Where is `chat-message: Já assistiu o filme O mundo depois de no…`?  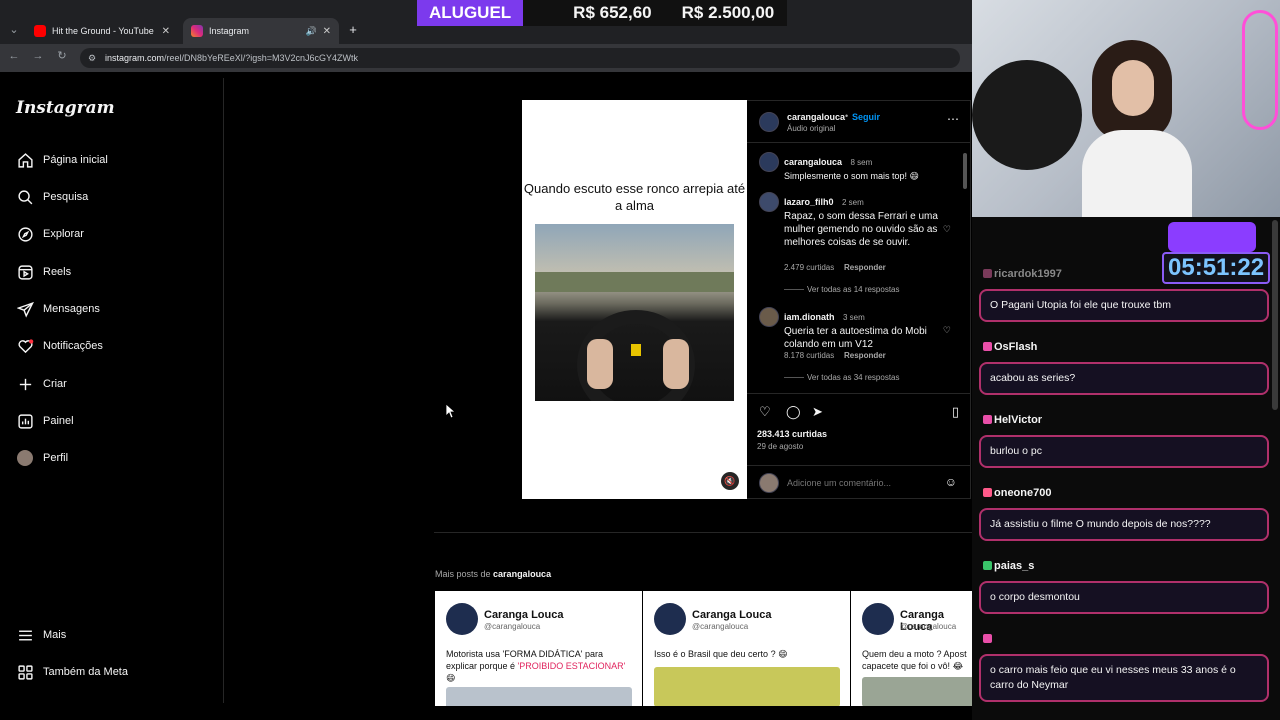
chat-message: Já assistiu o filme O mundo depois de no… is located at coordinates (1124, 524).